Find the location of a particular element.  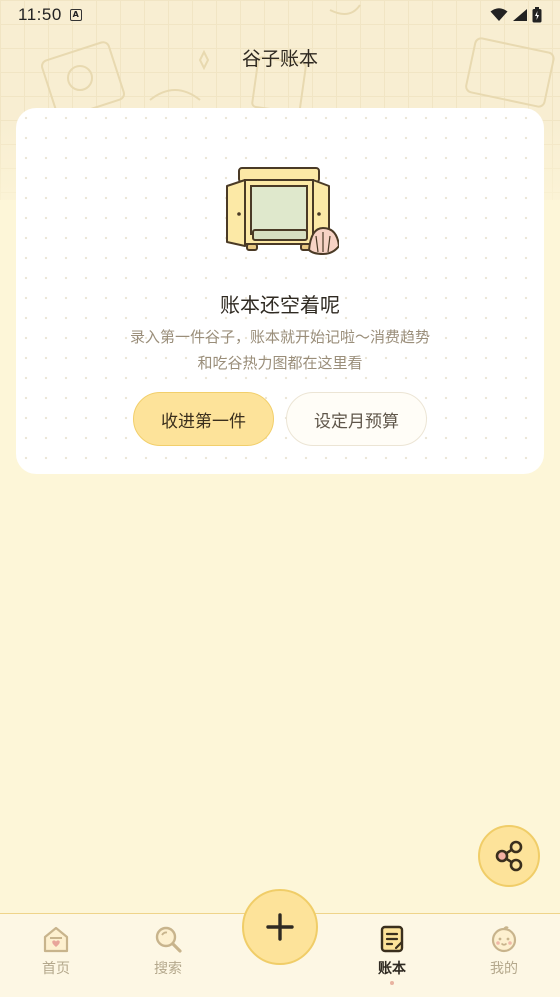

home-icon is located at coordinates (56, 939).